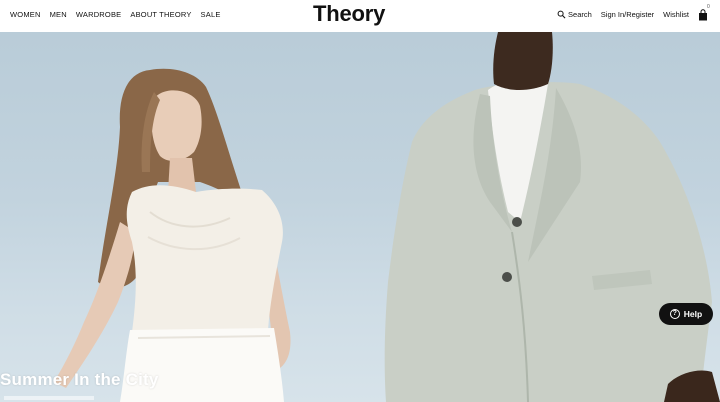 Image resolution: width=720 pixels, height=402 pixels. What do you see at coordinates (693, 314) in the screenshot?
I see `help-label: Help` at bounding box center [693, 314].